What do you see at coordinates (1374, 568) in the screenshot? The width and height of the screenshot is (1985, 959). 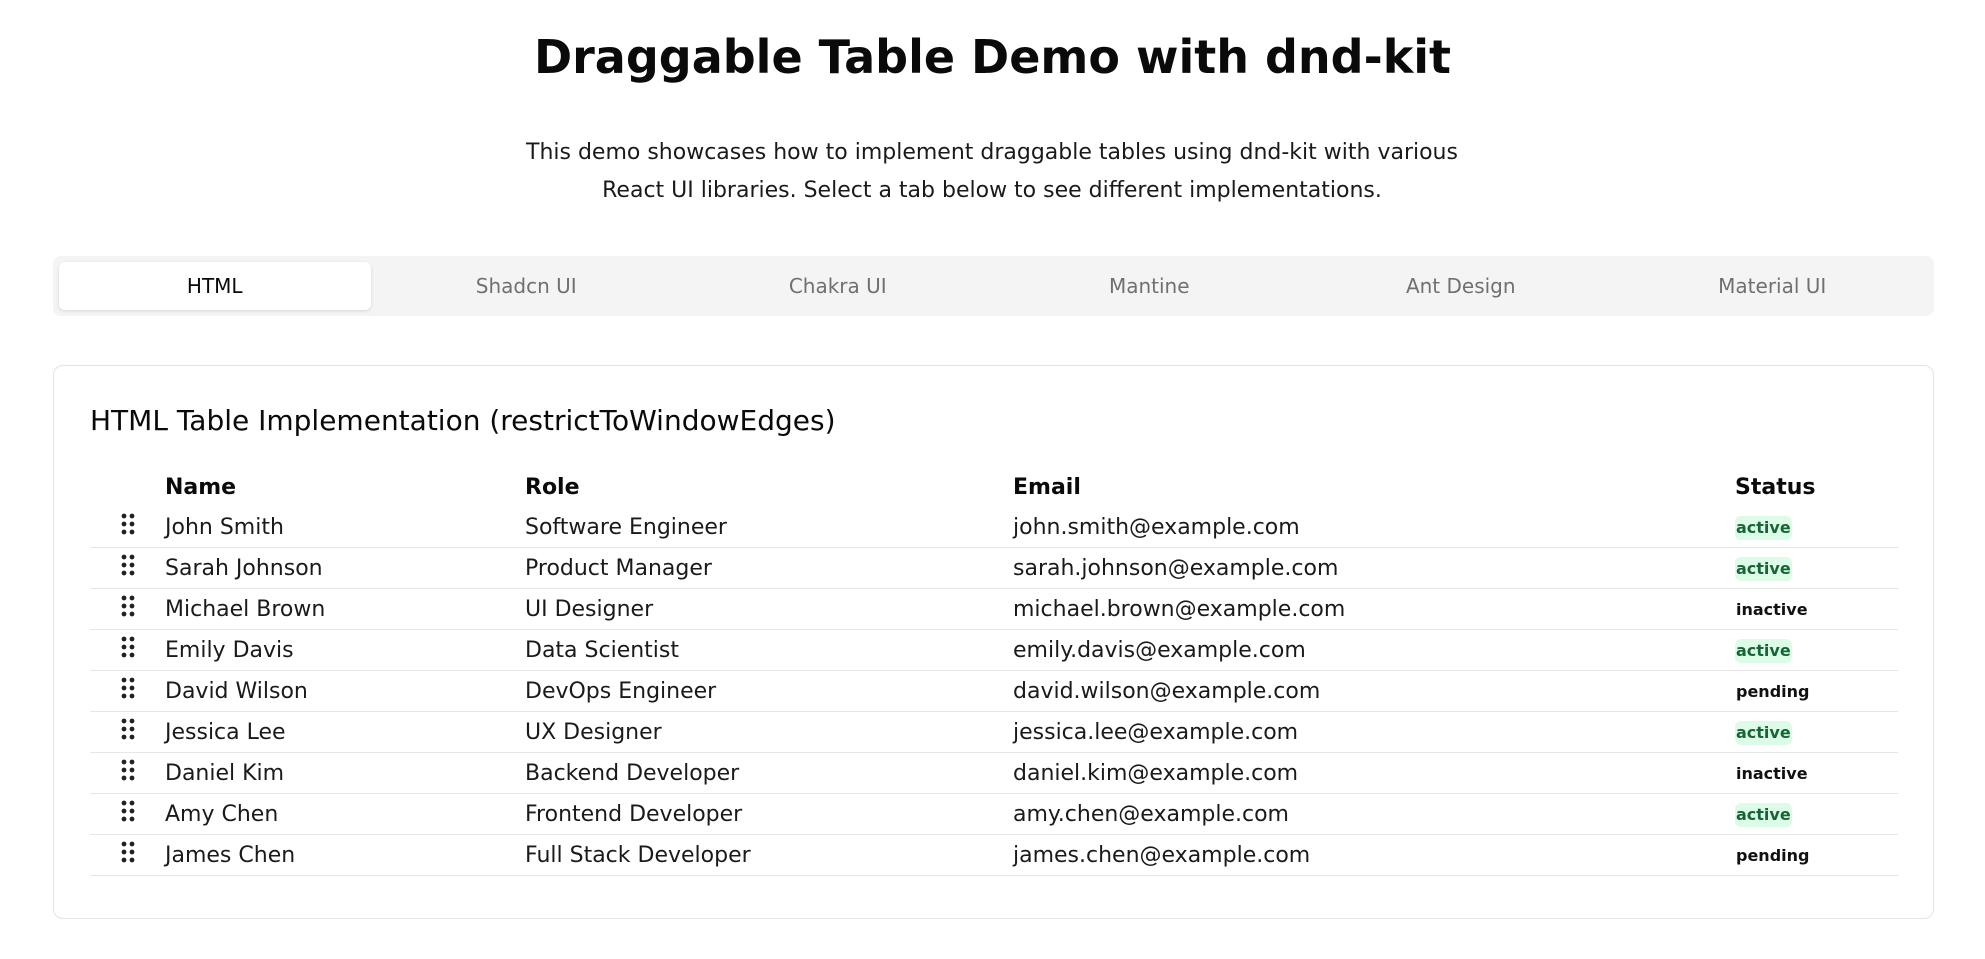 I see `cell-email: sarah.johnson@example.com` at bounding box center [1374, 568].